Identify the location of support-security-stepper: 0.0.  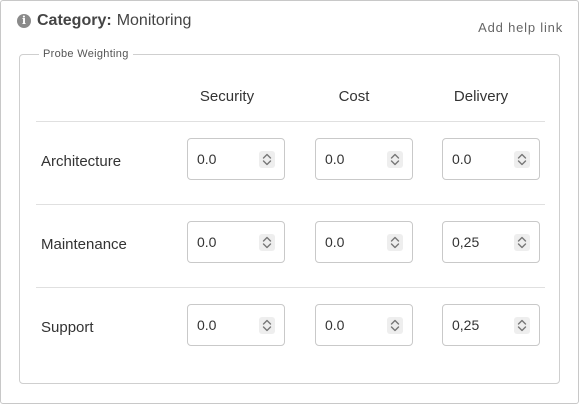
(236, 325).